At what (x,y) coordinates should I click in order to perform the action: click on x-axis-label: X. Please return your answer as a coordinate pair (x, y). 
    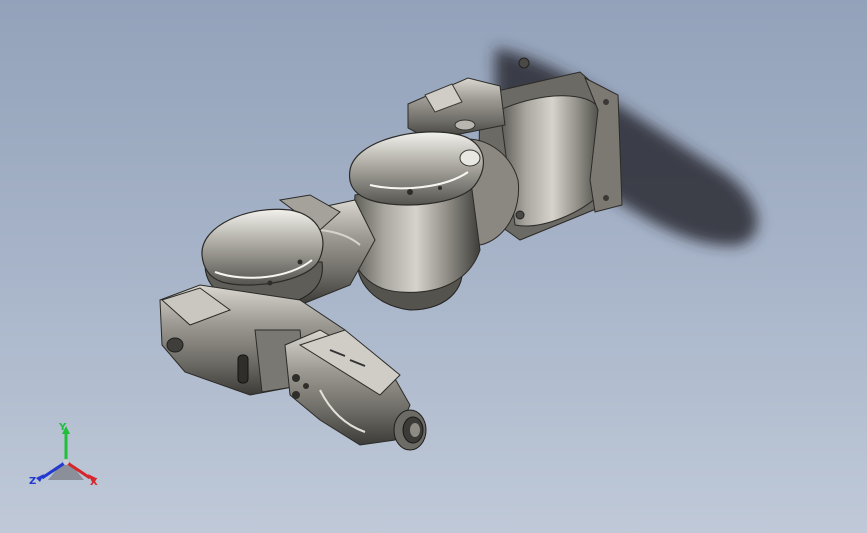
    Looking at the image, I should click on (94, 482).